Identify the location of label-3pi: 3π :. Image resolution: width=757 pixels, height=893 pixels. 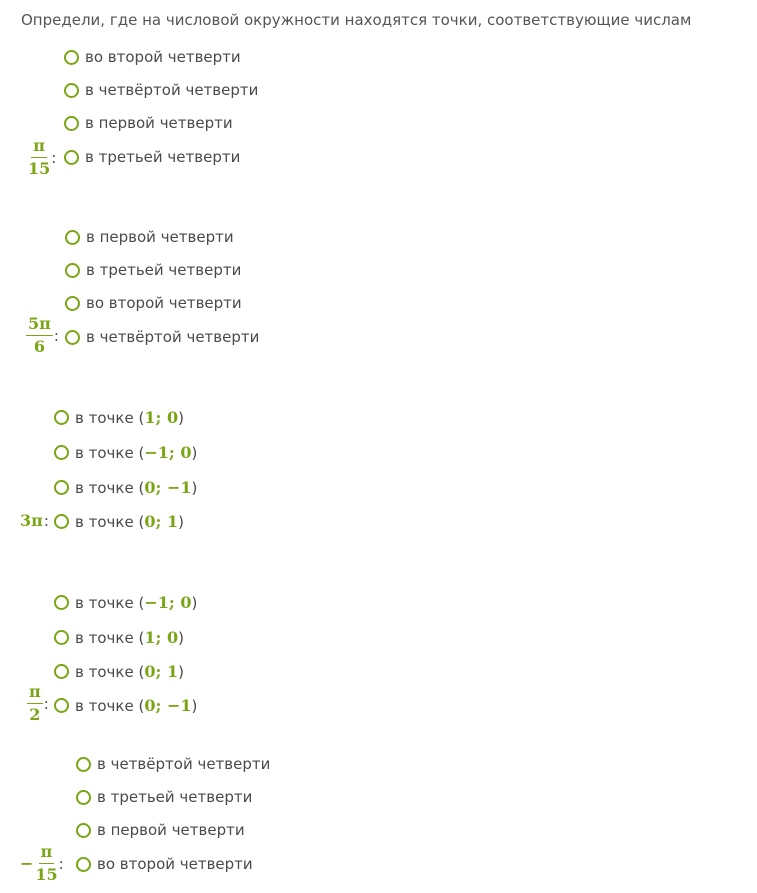
(34, 520).